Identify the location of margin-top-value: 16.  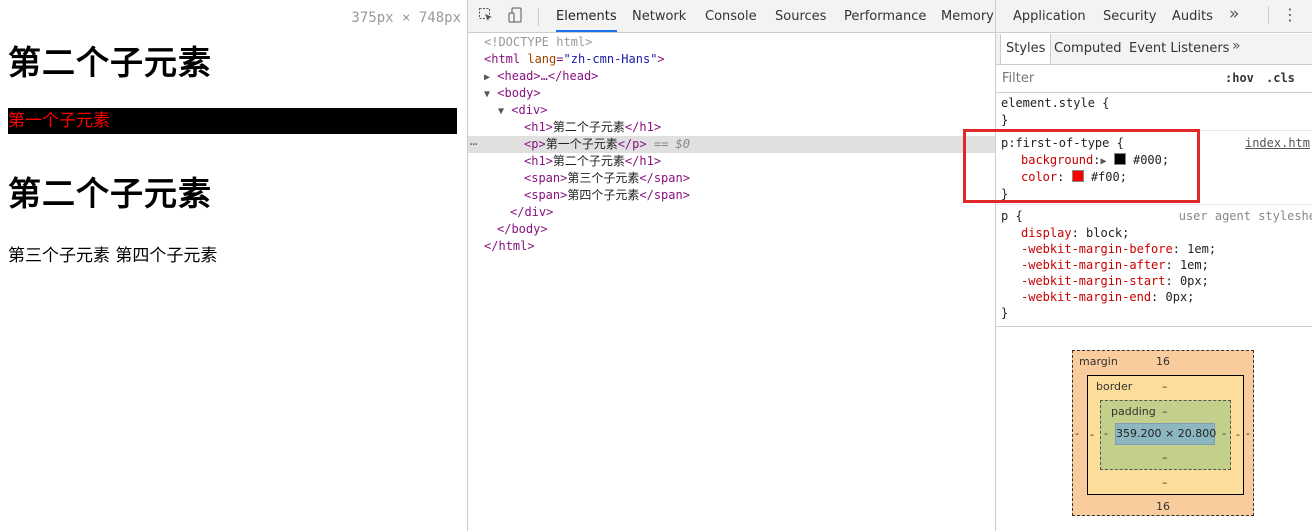
(1163, 361).